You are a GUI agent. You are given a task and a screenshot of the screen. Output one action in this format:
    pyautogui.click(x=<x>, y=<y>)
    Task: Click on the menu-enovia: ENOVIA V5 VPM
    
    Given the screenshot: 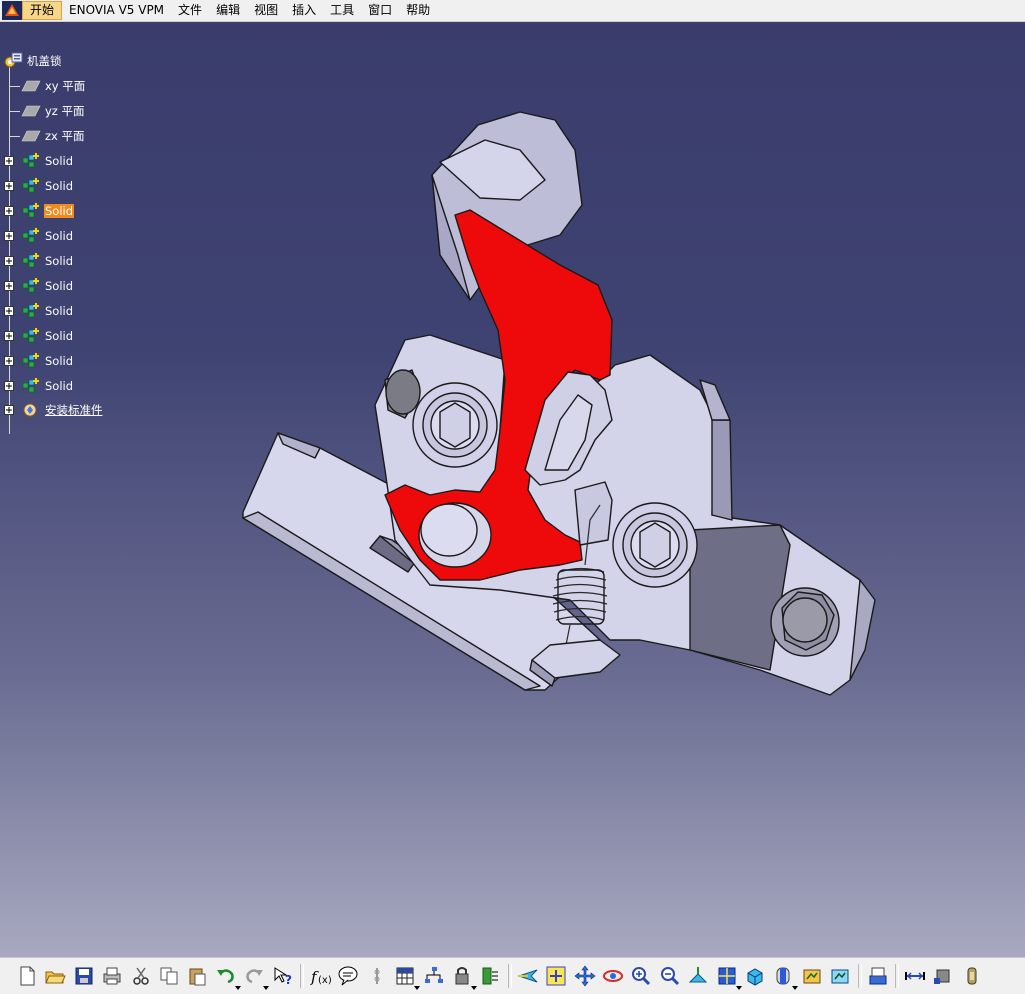 What is the action you would take?
    pyautogui.click(x=116, y=10)
    